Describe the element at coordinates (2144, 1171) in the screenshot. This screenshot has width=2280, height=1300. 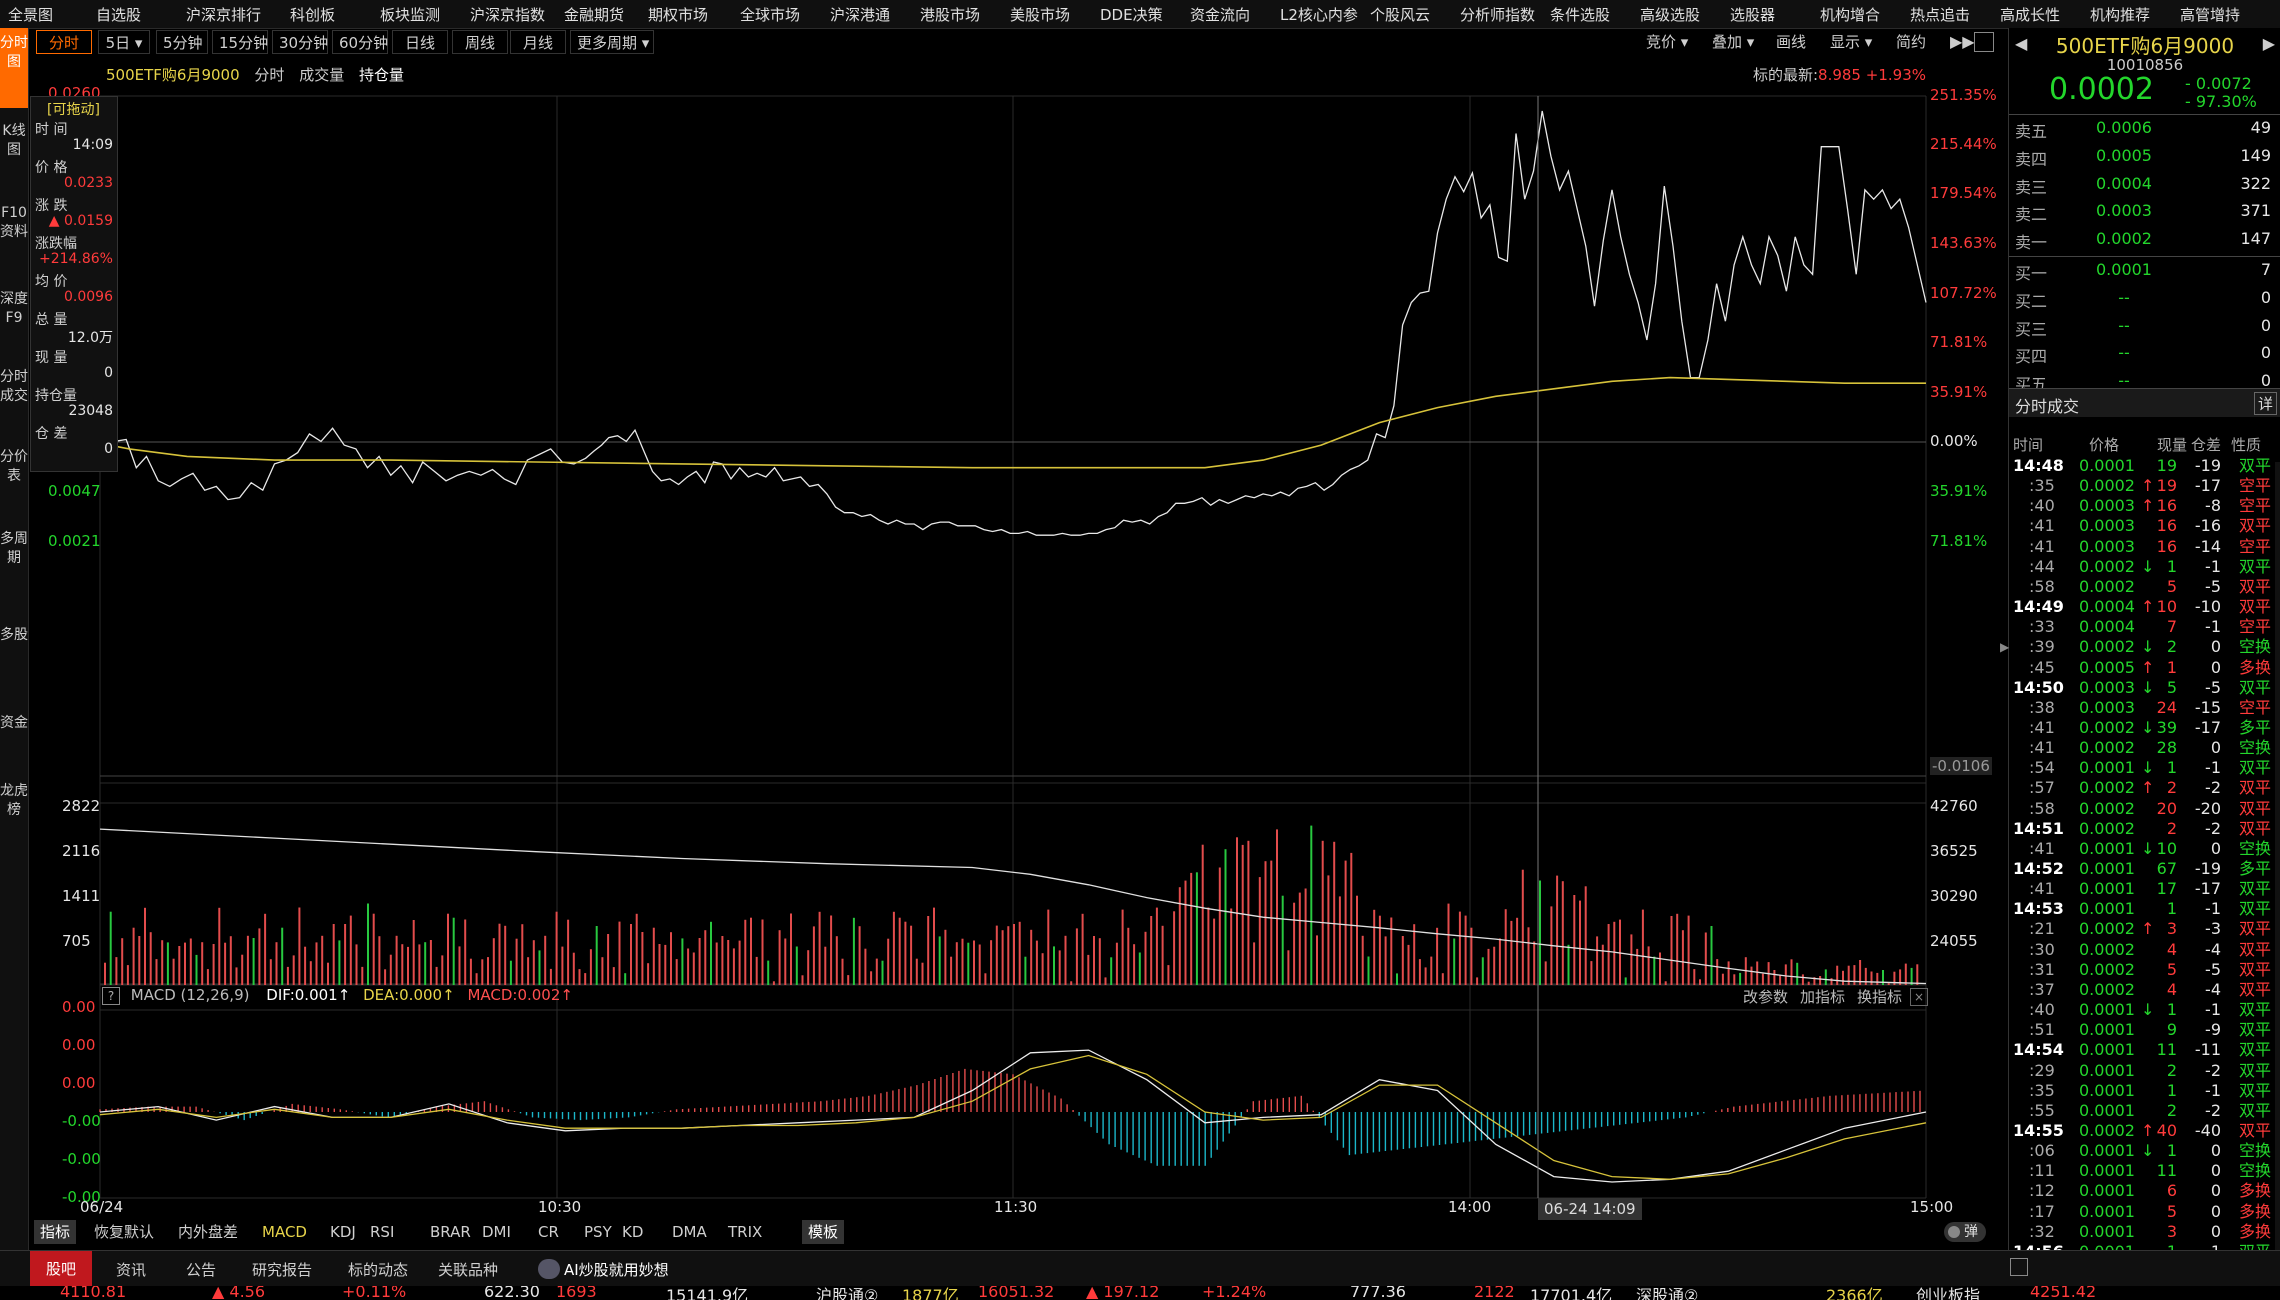
I see `trade-row: :11 0.0001 11 0 空换` at that location.